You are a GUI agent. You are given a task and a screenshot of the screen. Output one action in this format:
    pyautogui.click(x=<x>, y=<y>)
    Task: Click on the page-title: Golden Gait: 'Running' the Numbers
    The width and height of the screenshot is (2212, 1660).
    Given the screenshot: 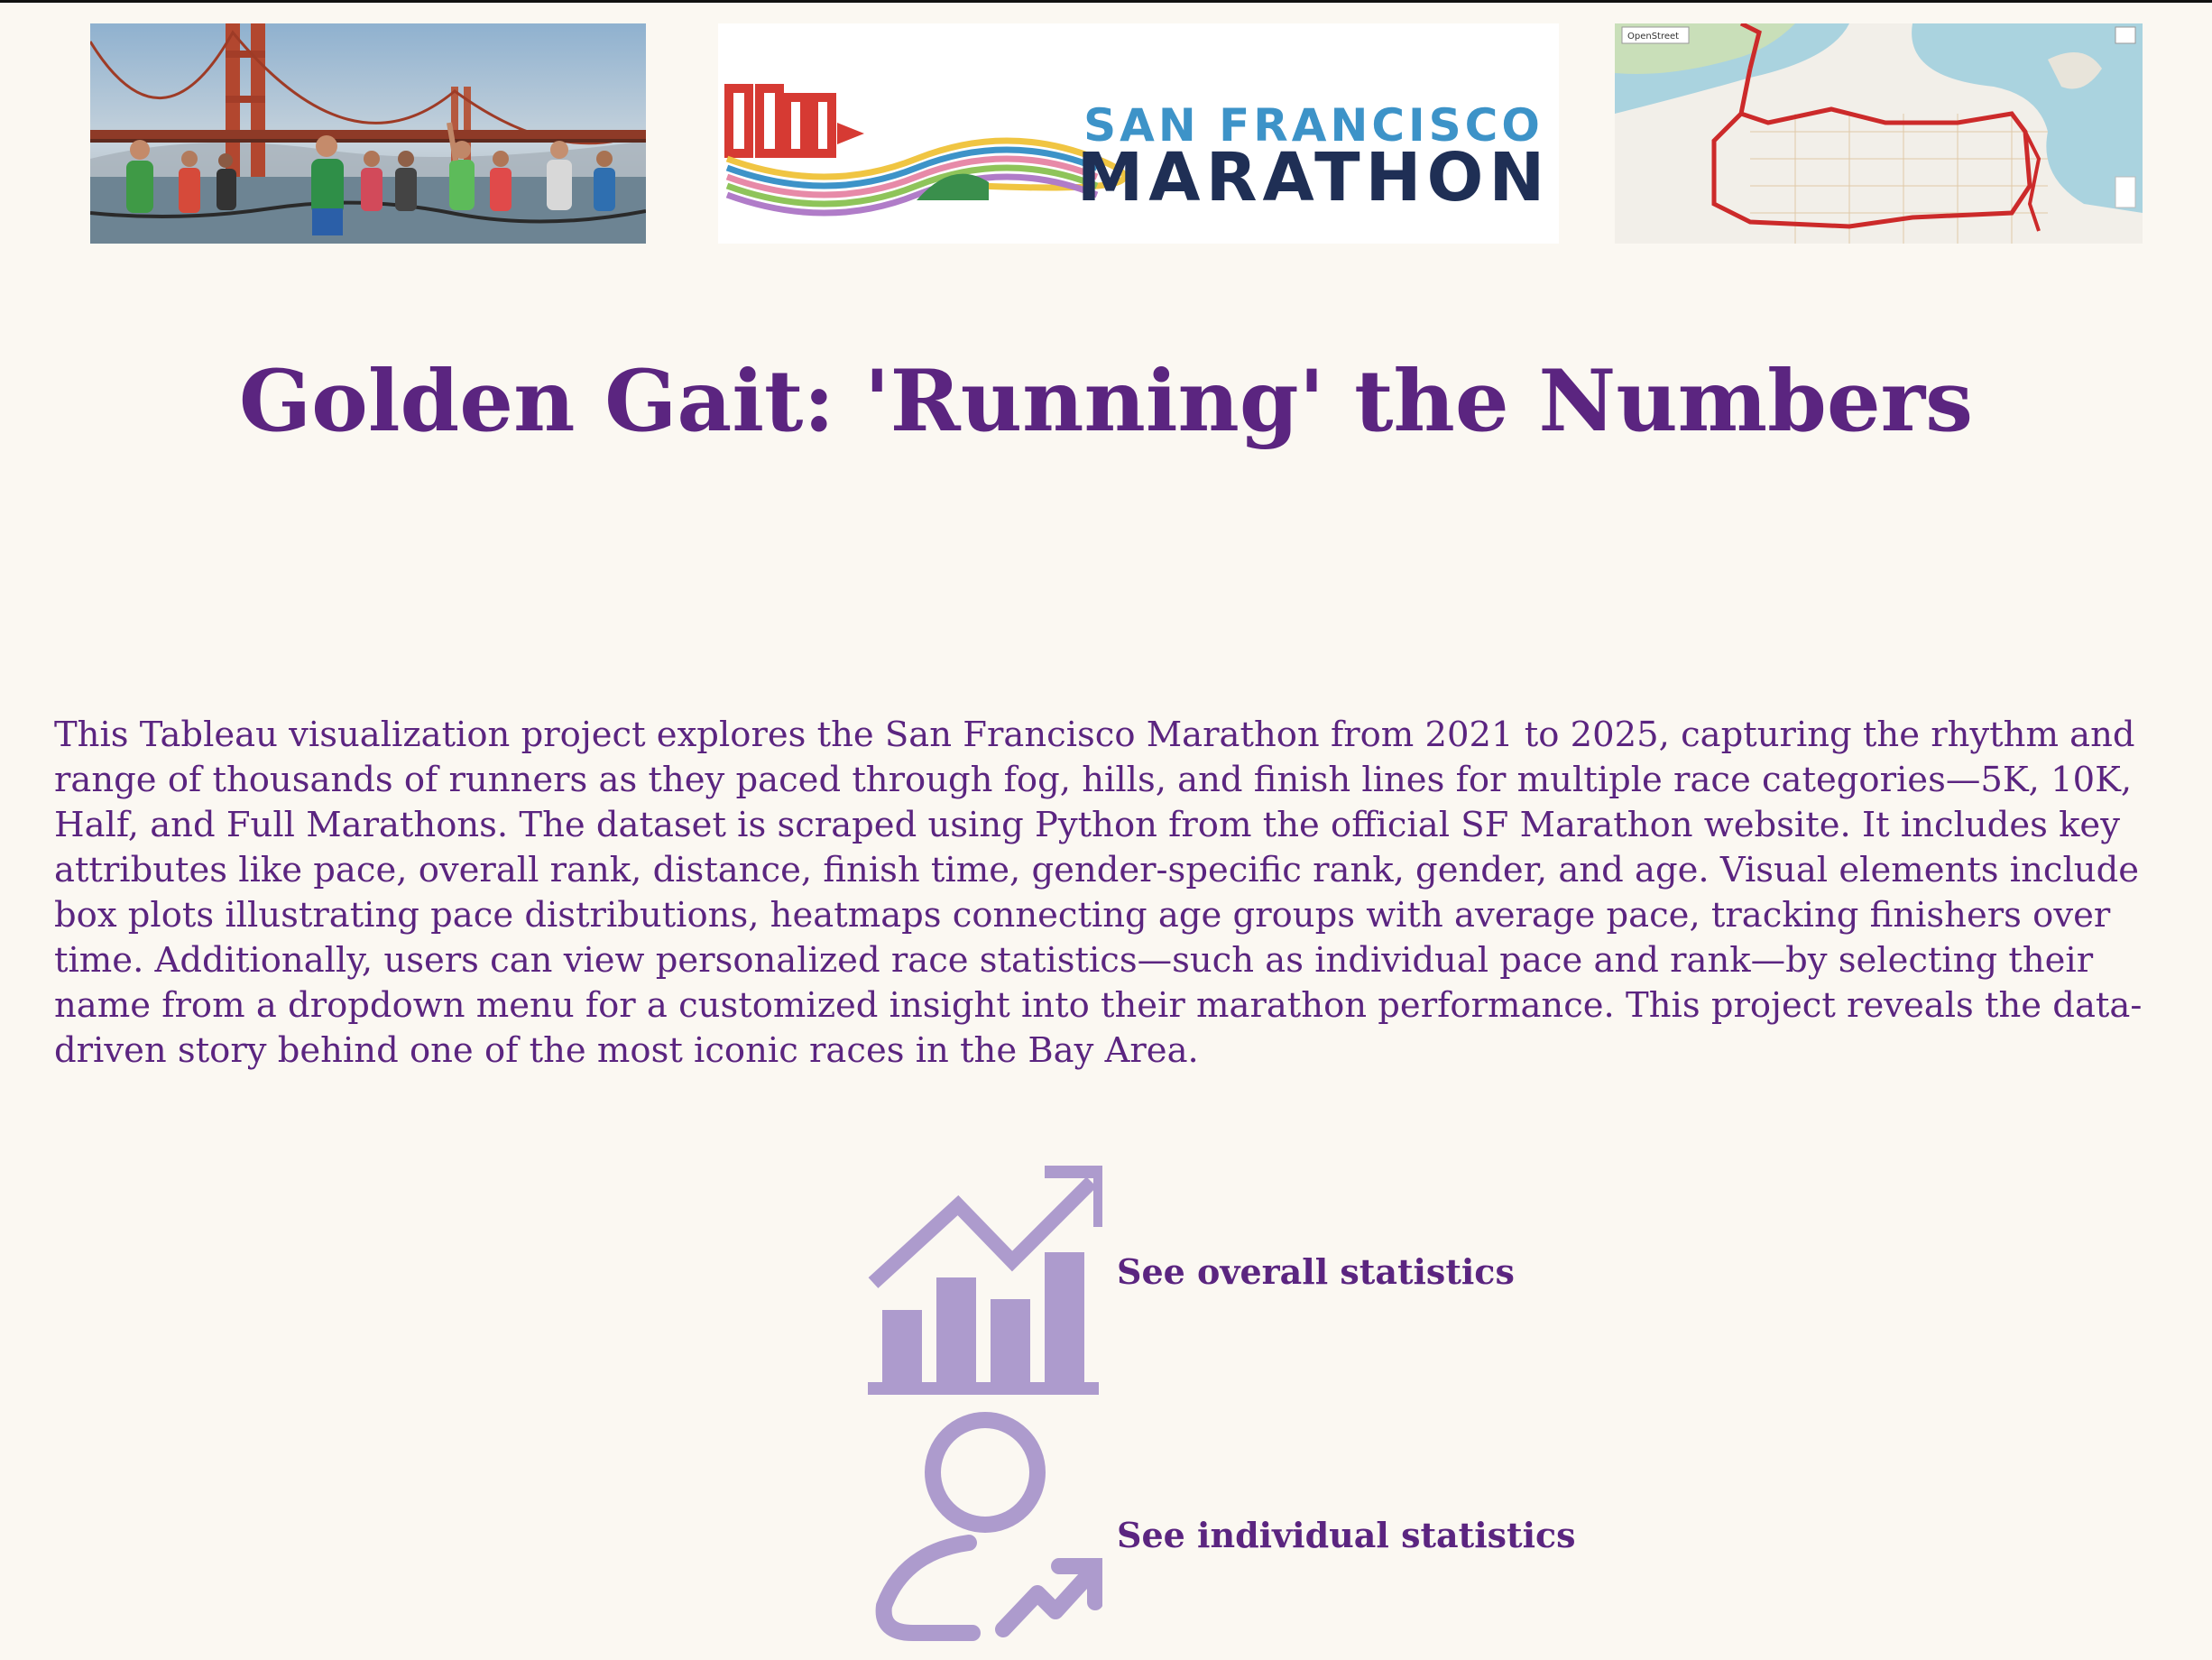 What is the action you would take?
    pyautogui.click(x=1106, y=401)
    